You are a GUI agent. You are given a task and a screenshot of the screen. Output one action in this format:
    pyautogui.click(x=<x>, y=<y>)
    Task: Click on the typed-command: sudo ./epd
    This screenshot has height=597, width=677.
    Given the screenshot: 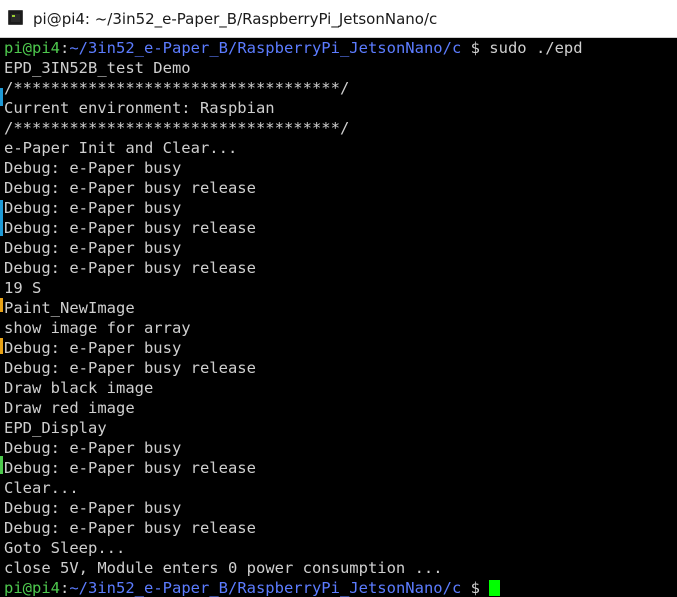 What is the action you would take?
    pyautogui.click(x=536, y=48)
    